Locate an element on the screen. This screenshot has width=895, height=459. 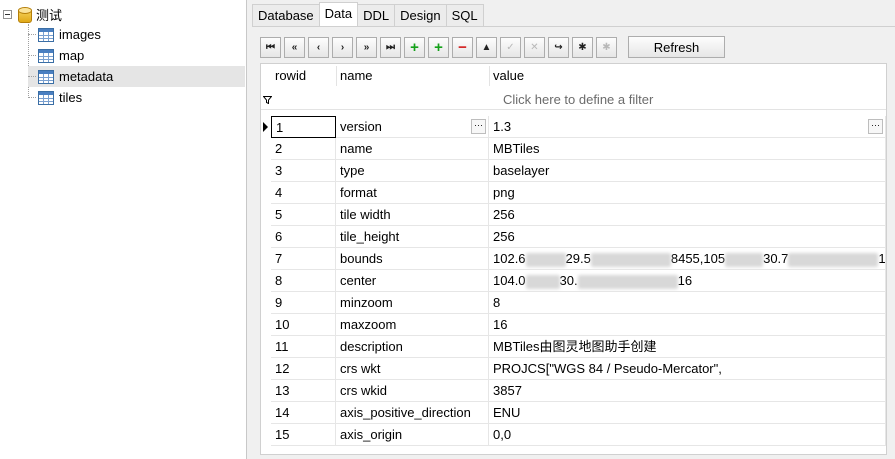
table-row: 3 type baselayer is located at coordinates (573, 171).